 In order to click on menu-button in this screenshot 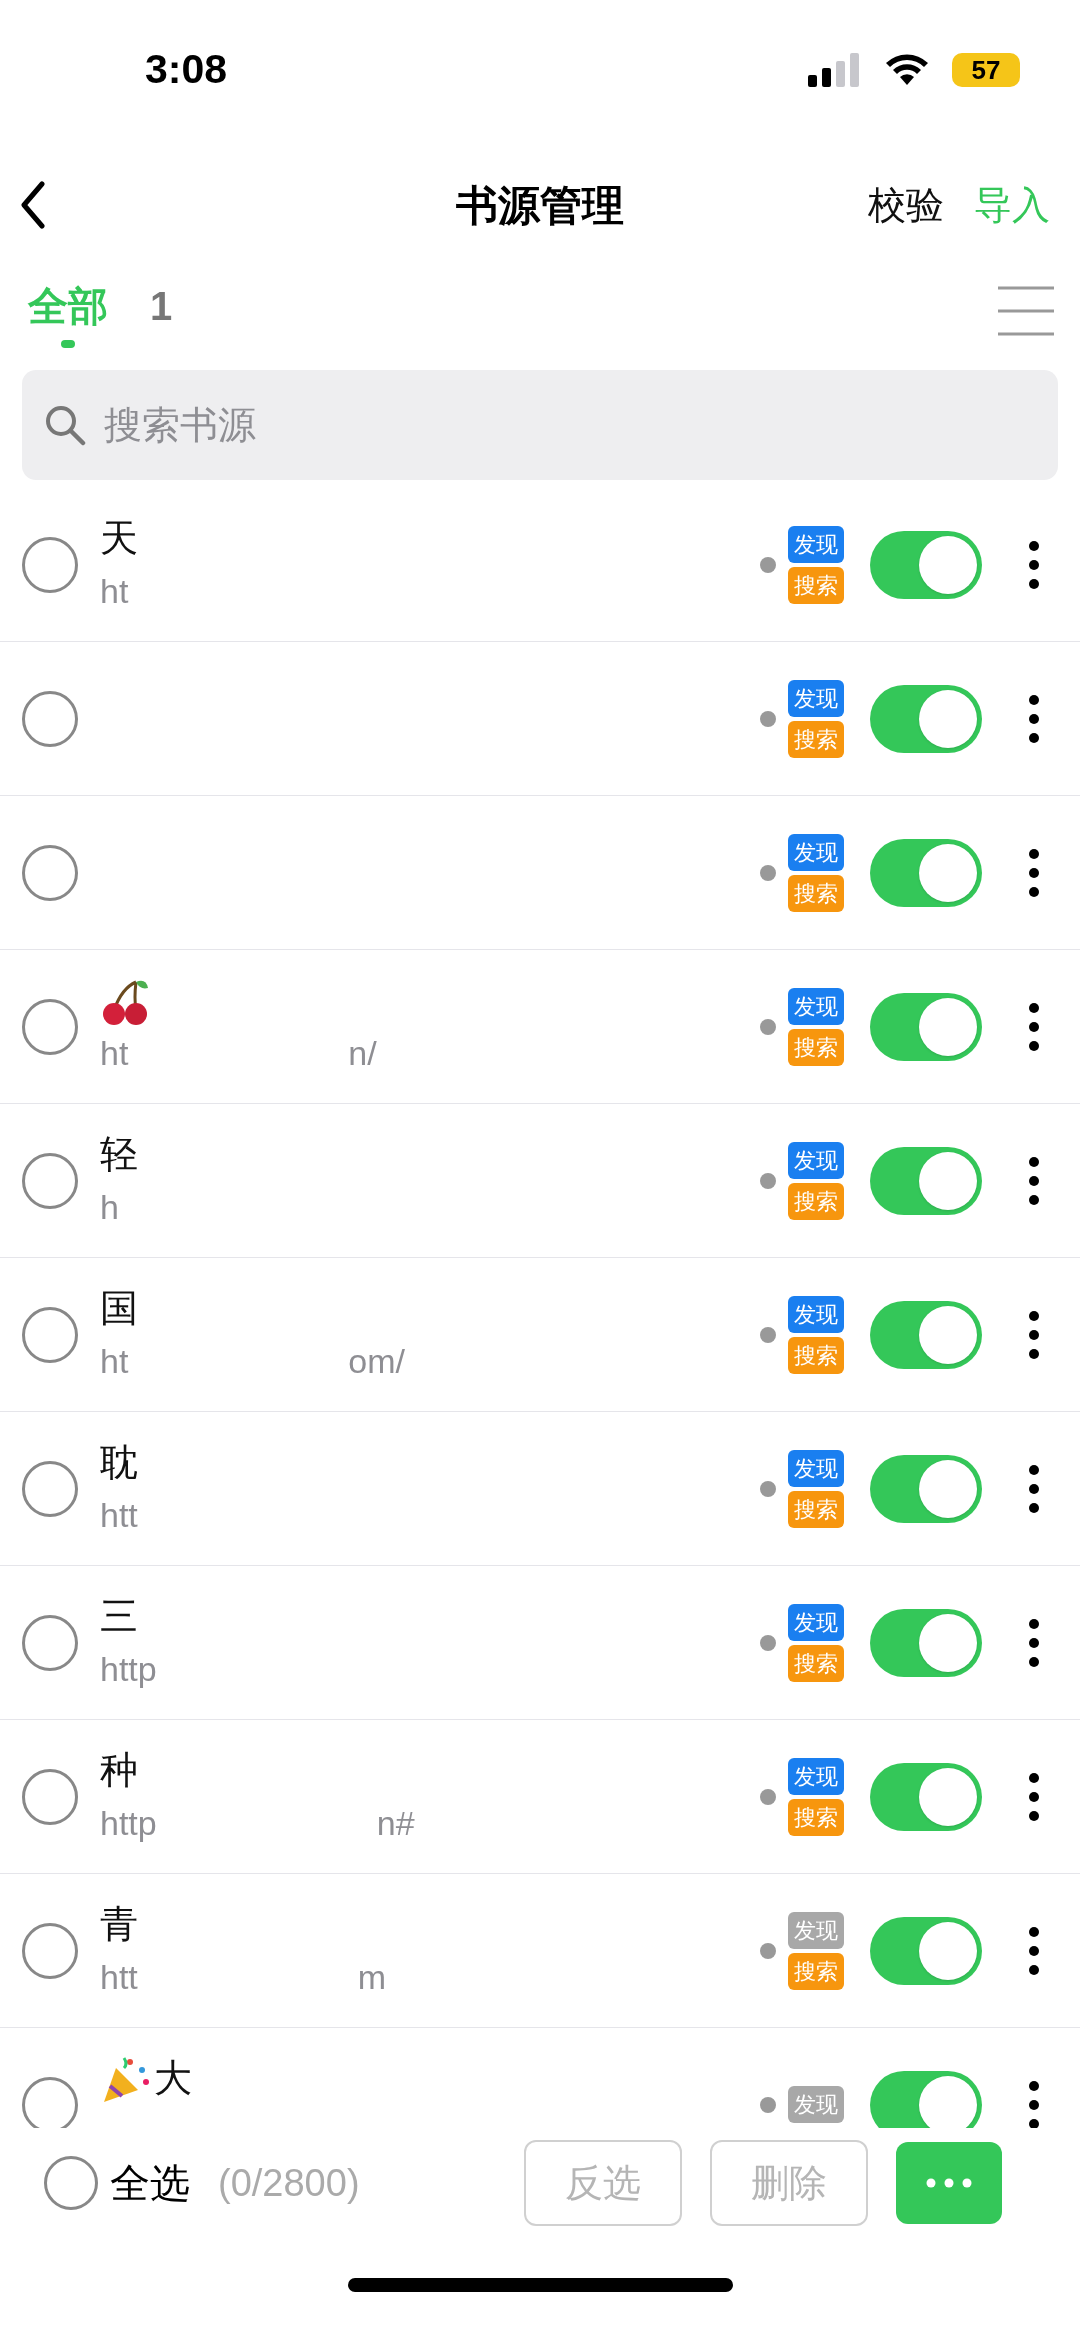, I will do `click(1026, 311)`.